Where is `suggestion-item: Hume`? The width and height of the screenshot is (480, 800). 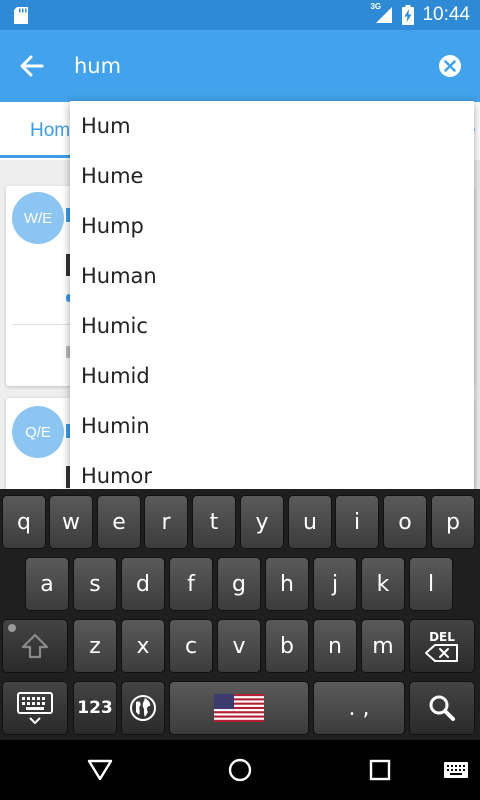
suggestion-item: Hume is located at coordinates (272, 176).